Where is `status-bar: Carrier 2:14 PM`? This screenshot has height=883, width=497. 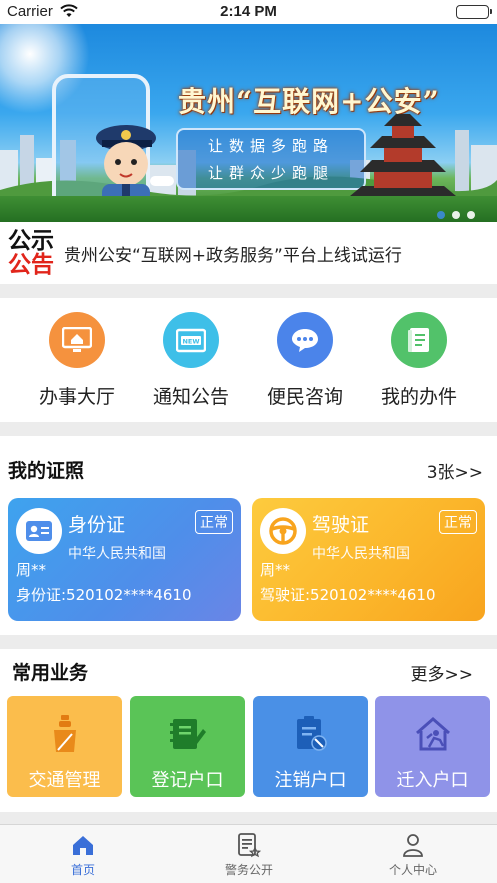 status-bar: Carrier 2:14 PM is located at coordinates (248, 12).